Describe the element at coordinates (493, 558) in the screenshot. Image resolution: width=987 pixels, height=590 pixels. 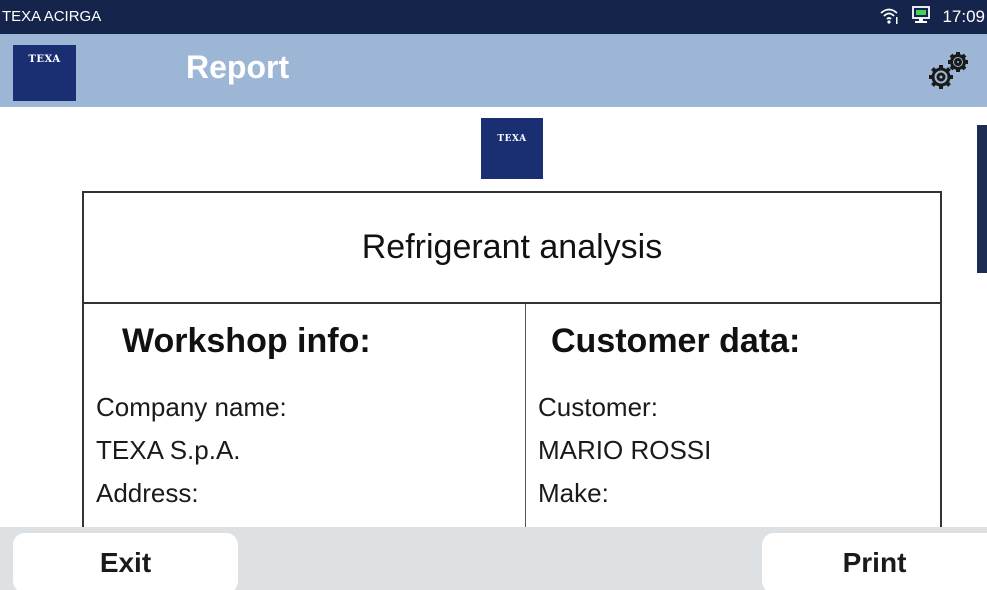
I see `bottom-action-bar: Exit Print` at that location.